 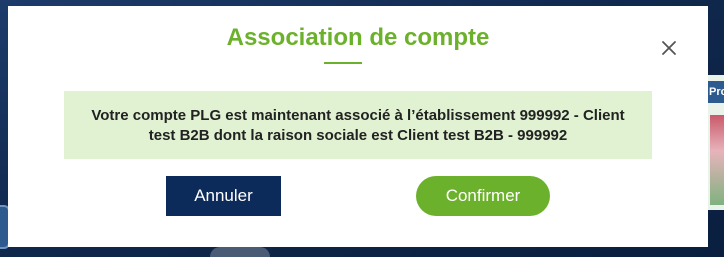 What do you see at coordinates (240, 252) in the screenshot?
I see `background-shape` at bounding box center [240, 252].